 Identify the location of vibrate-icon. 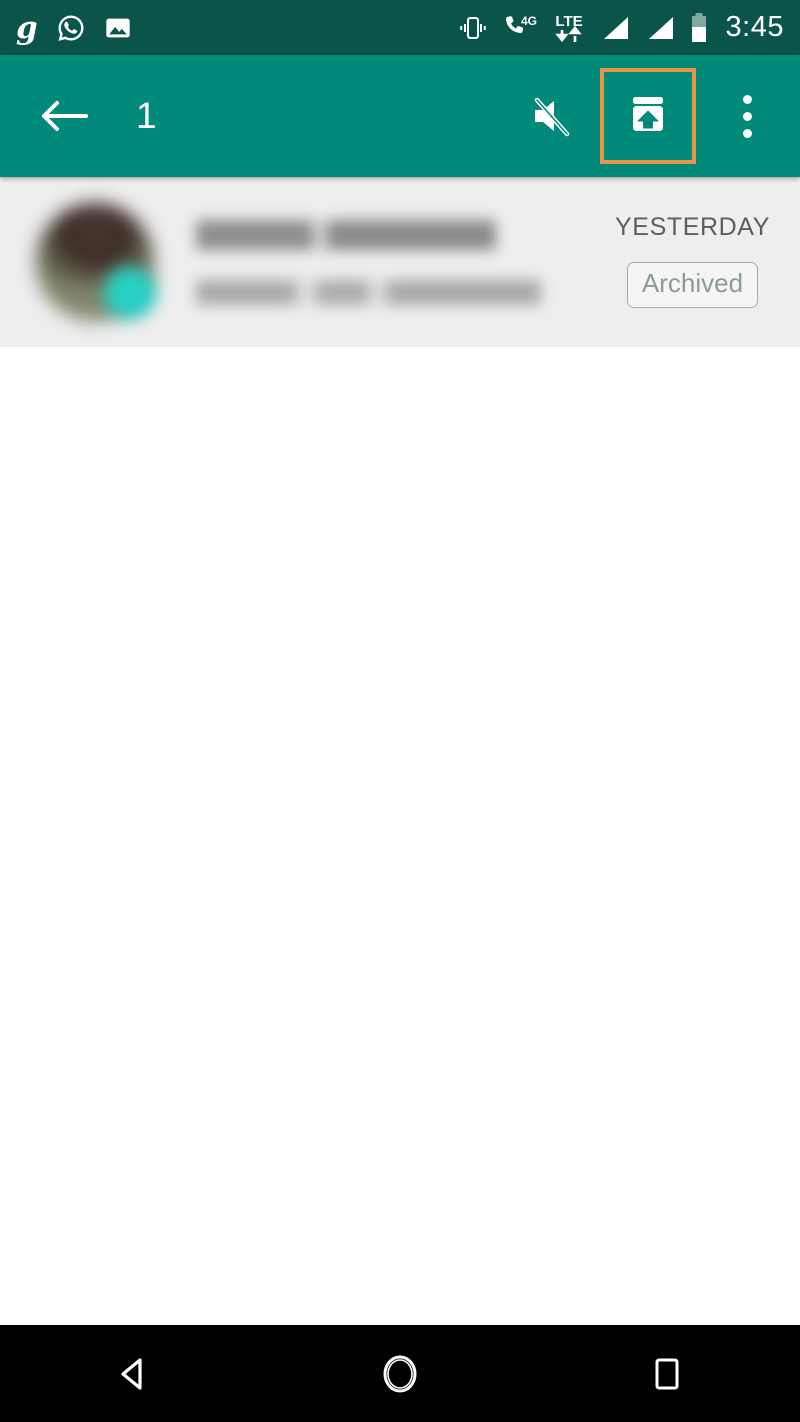
(473, 28).